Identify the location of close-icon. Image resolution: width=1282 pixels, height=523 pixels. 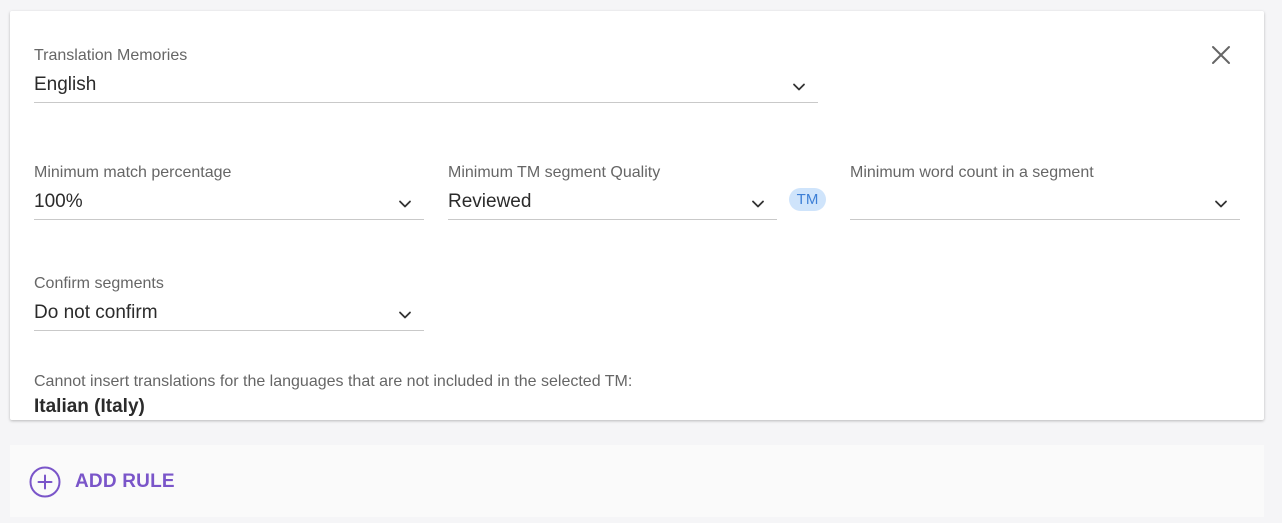
(1221, 55).